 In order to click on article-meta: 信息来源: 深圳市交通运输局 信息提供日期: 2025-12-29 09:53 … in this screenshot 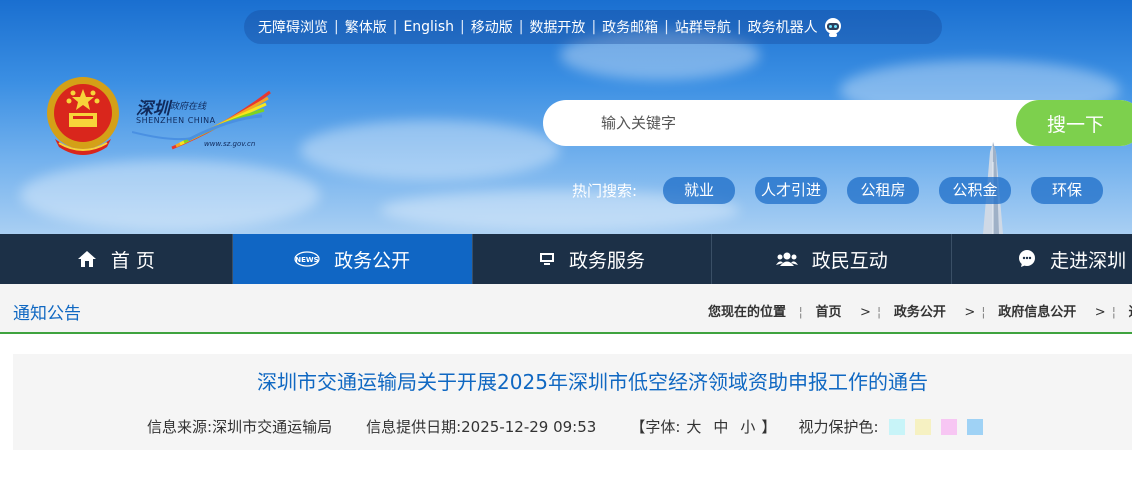, I will do `click(565, 426)`.